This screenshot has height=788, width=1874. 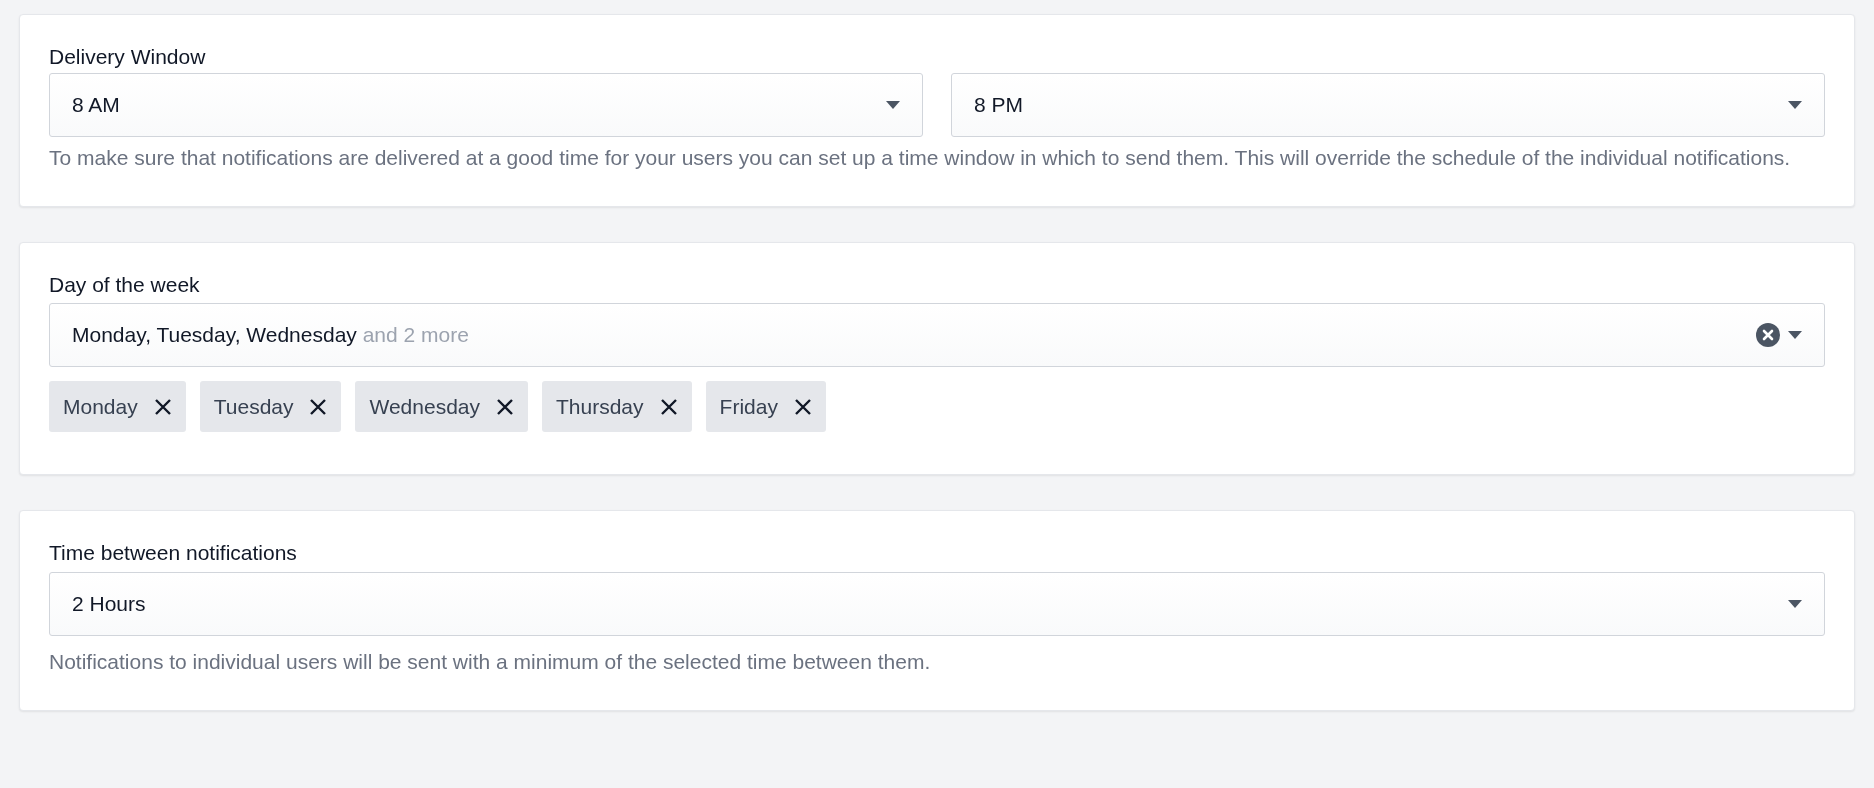 What do you see at coordinates (1768, 335) in the screenshot?
I see `clear-icon` at bounding box center [1768, 335].